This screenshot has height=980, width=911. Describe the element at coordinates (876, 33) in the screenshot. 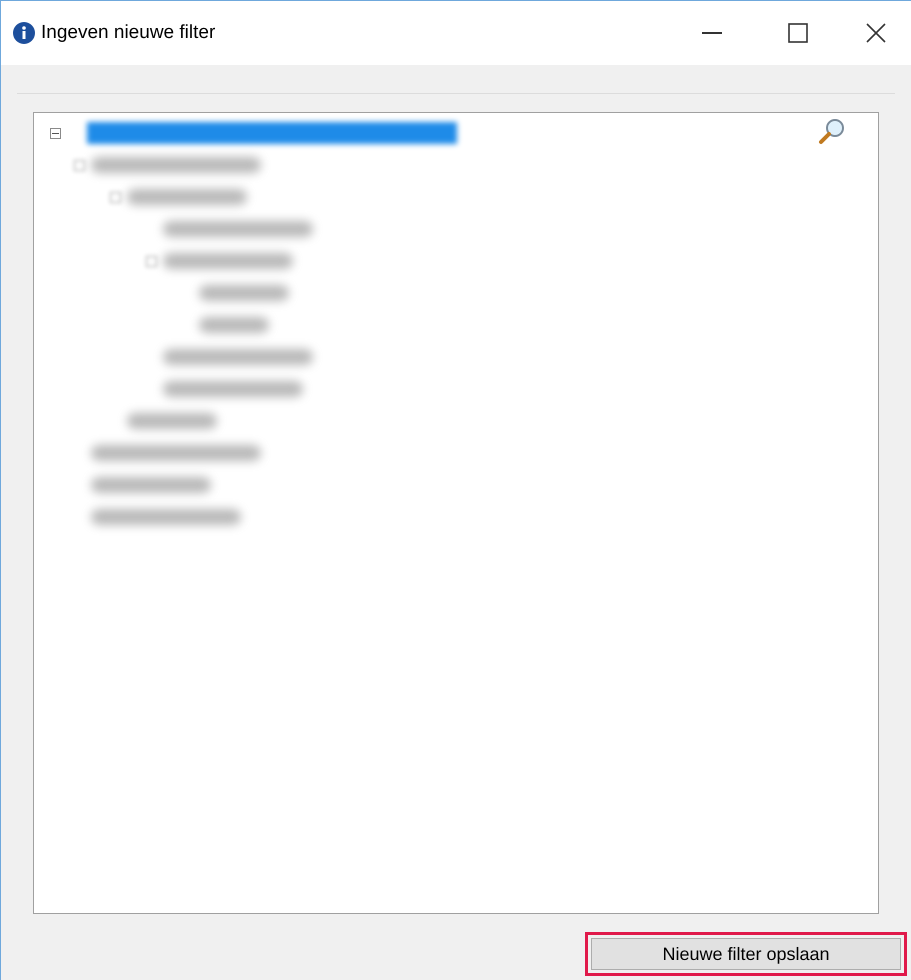

I see `close-icon` at that location.